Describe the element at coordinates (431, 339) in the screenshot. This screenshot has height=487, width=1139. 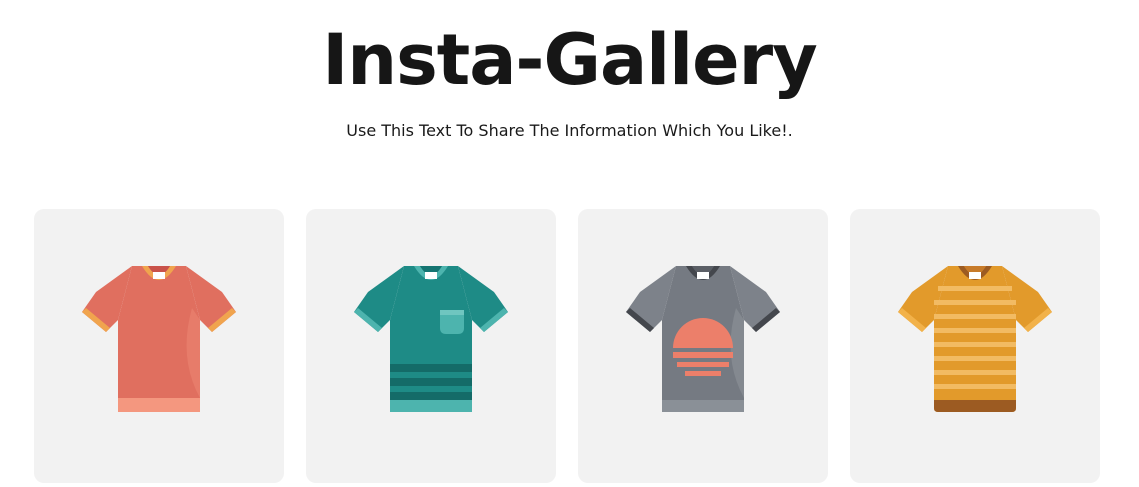
I see `teal-pocket-tshirt-icon` at that location.